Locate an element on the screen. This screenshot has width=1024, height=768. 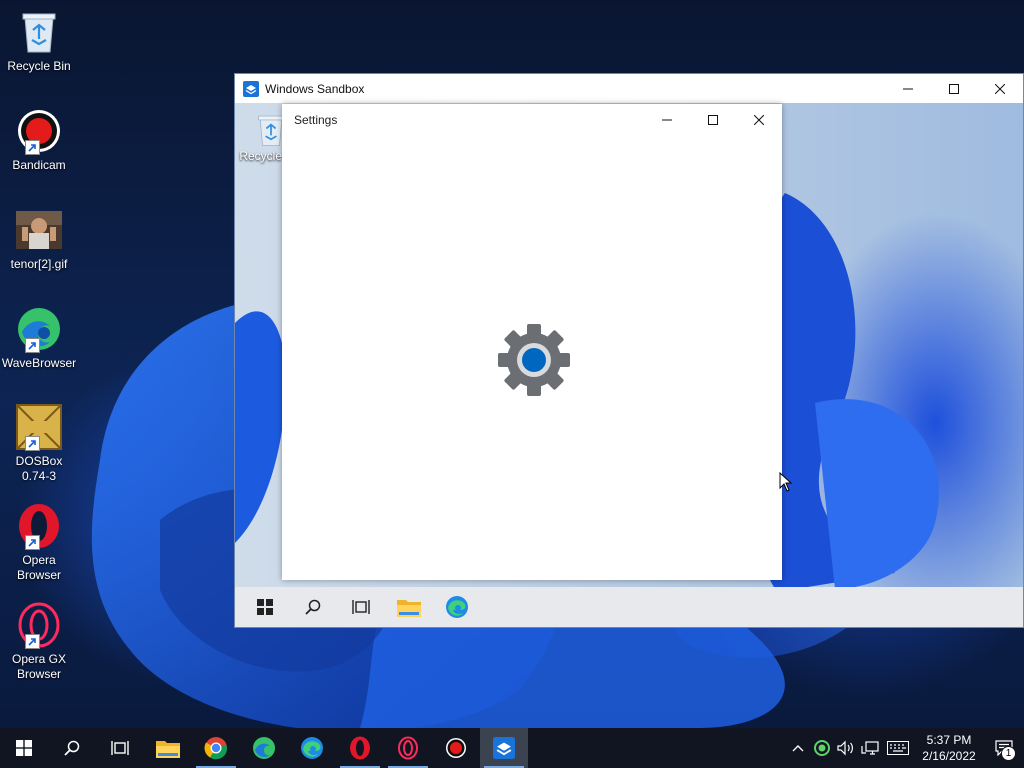
input-indicator-button is located at coordinates (898, 748).